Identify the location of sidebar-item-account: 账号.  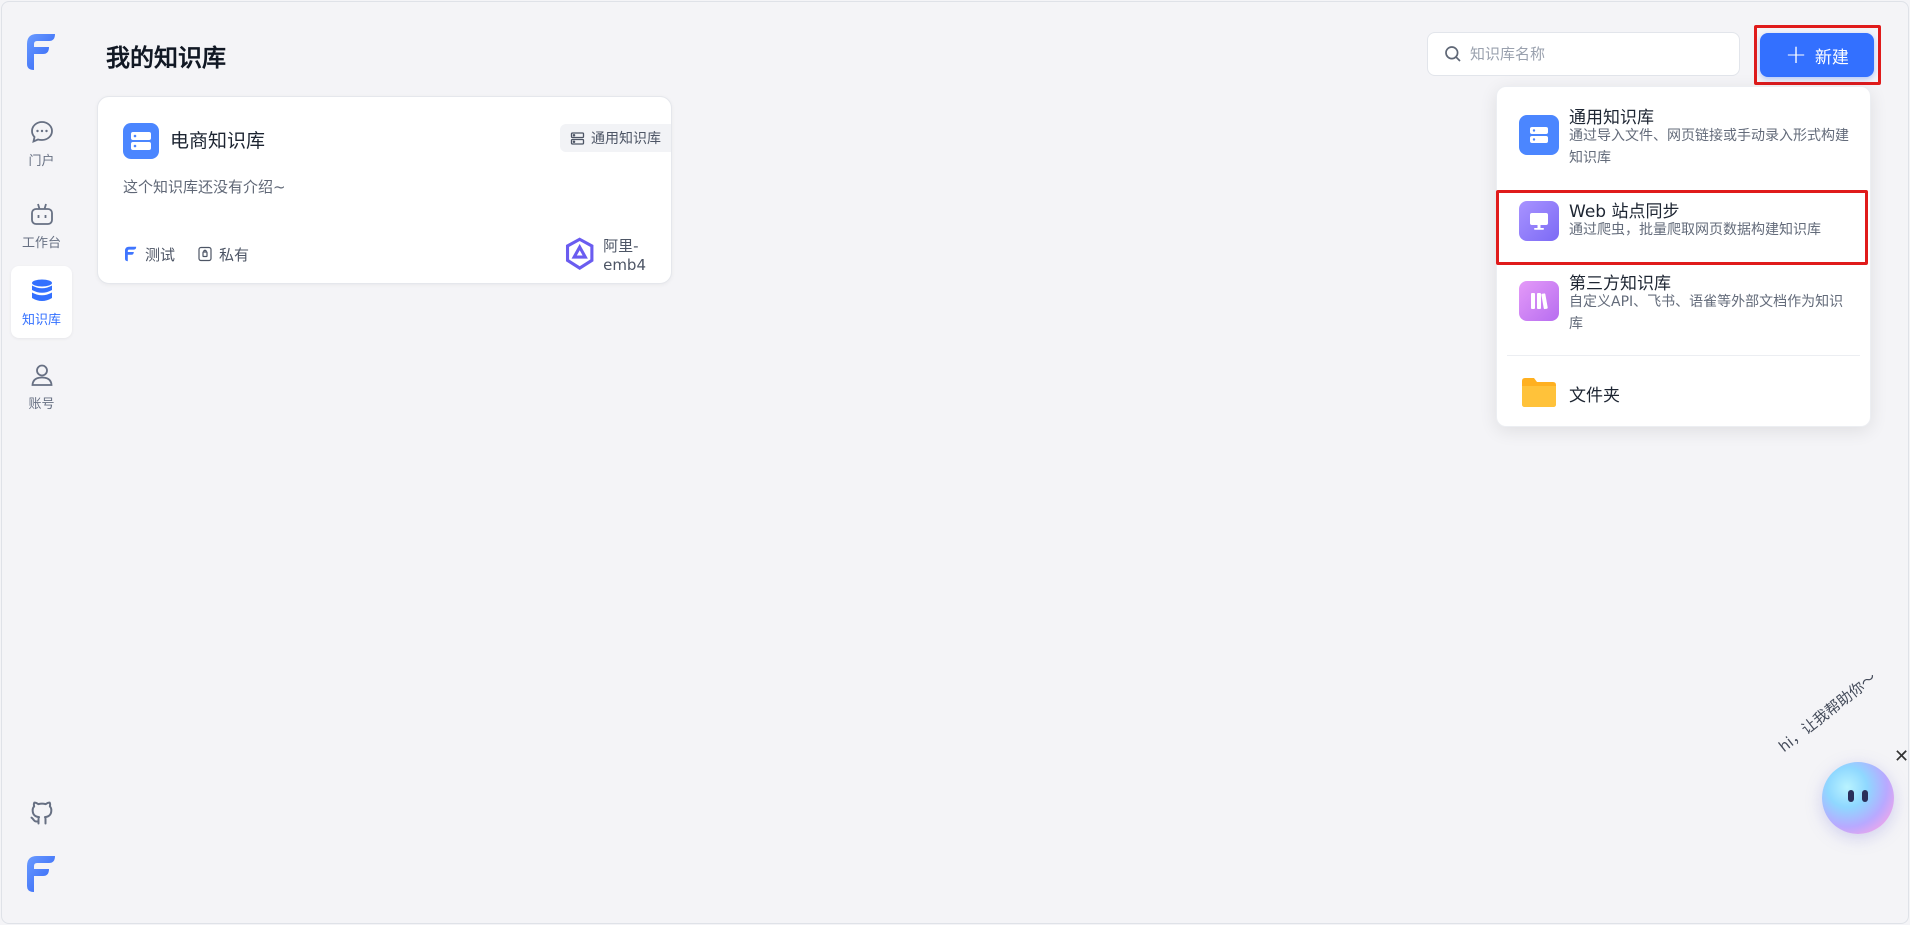
(41, 386).